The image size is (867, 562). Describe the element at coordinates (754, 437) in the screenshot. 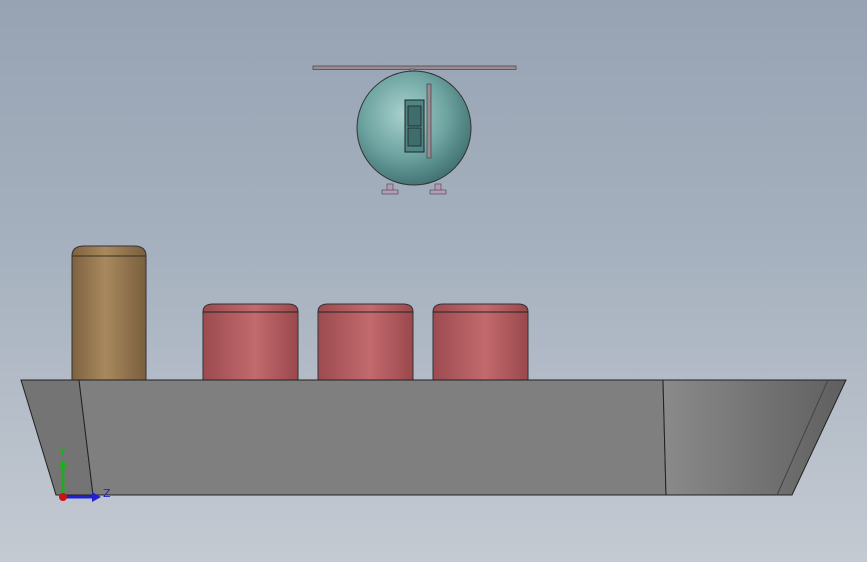

I see `hull-stern-face` at that location.